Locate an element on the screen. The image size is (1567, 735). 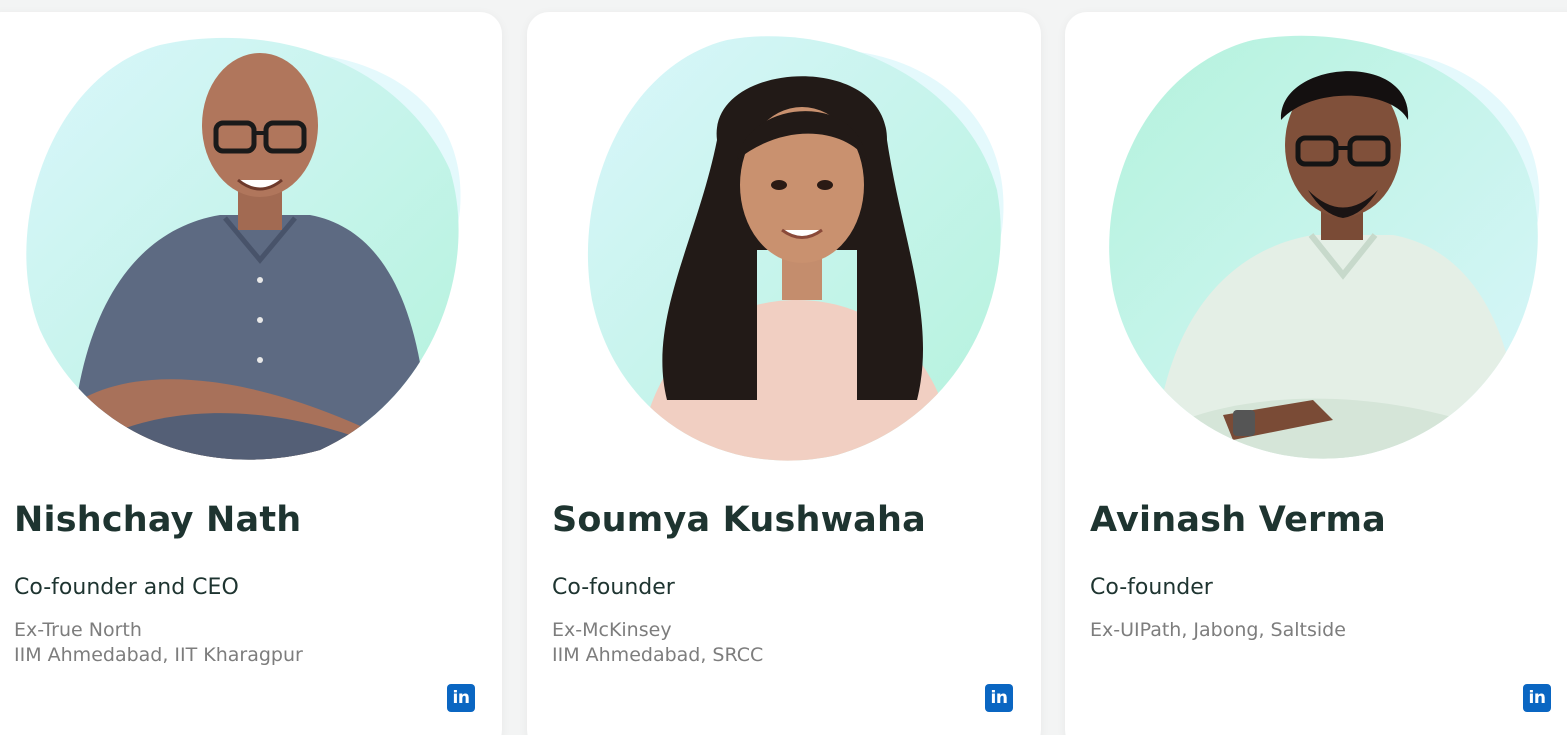
member-name: Avinash Verma is located at coordinates (1238, 520).